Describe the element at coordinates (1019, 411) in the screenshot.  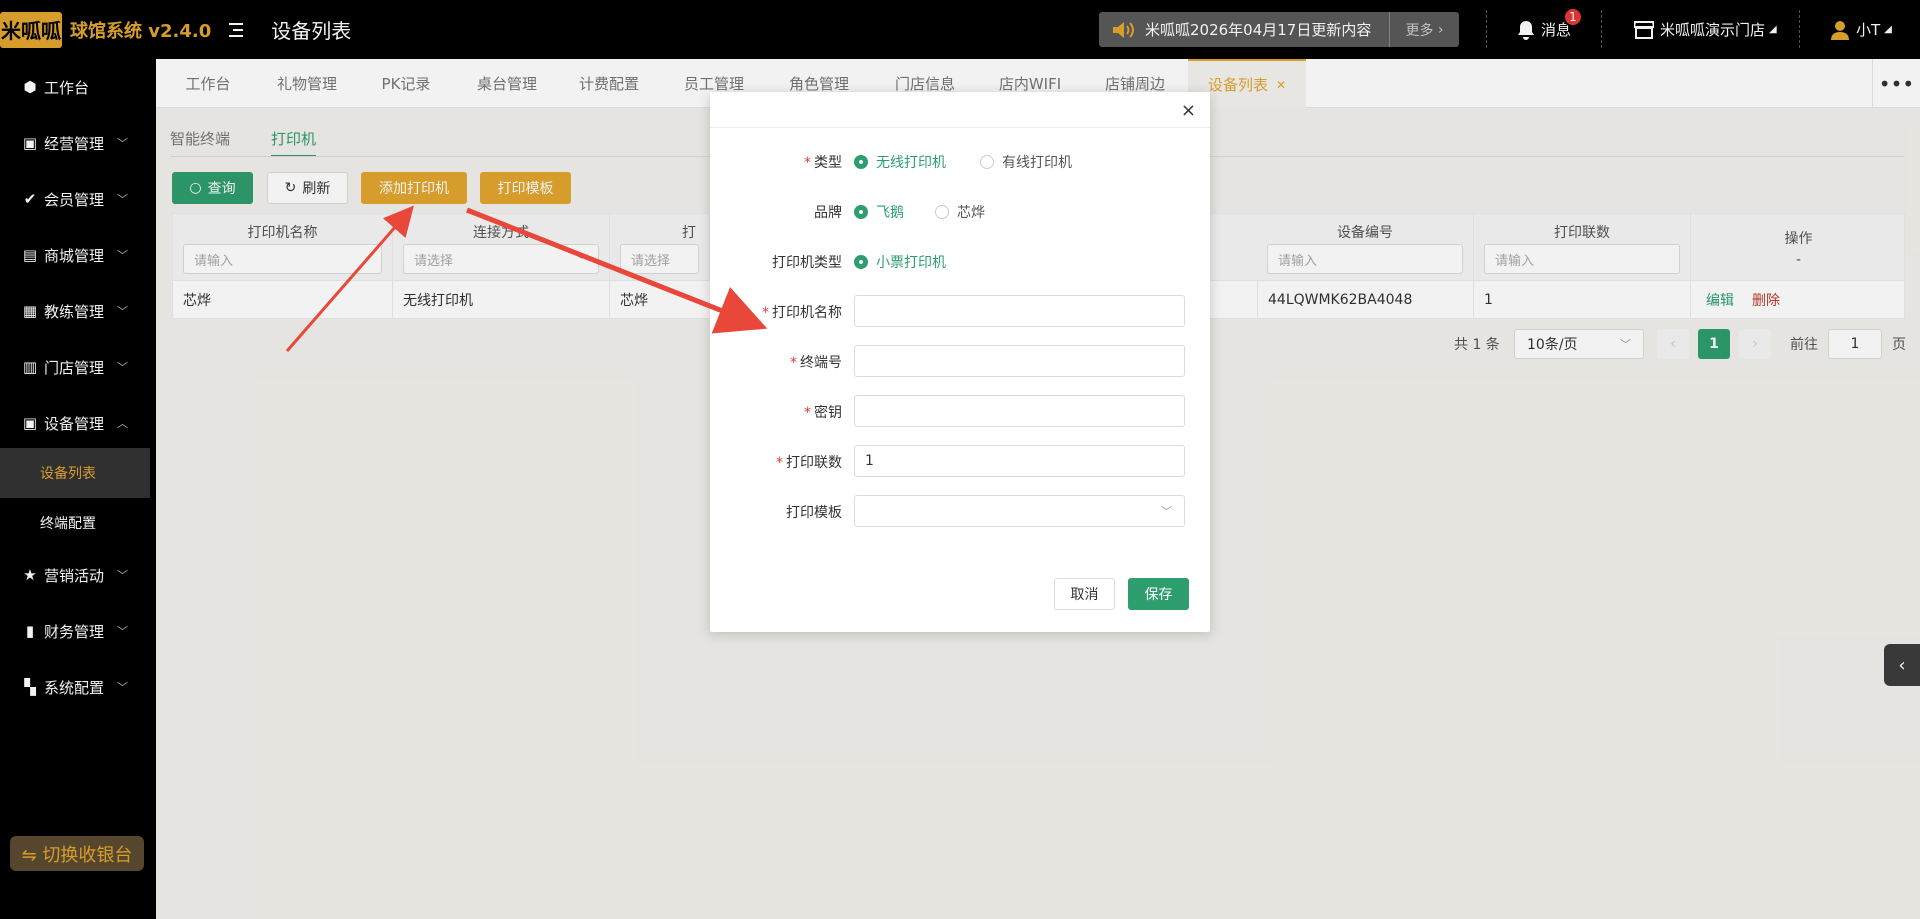
I see `secret-input` at that location.